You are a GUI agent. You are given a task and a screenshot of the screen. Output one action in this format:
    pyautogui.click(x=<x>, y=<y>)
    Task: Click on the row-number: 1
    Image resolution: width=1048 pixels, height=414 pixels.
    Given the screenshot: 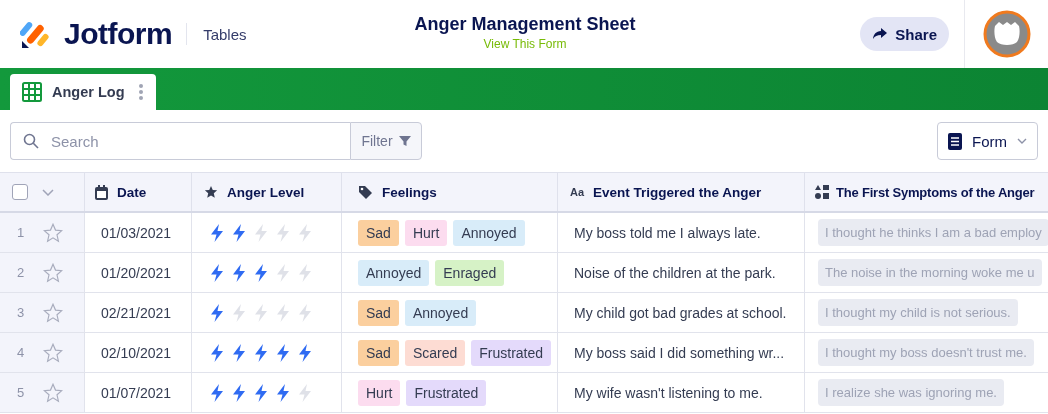 What is the action you would take?
    pyautogui.click(x=21, y=232)
    